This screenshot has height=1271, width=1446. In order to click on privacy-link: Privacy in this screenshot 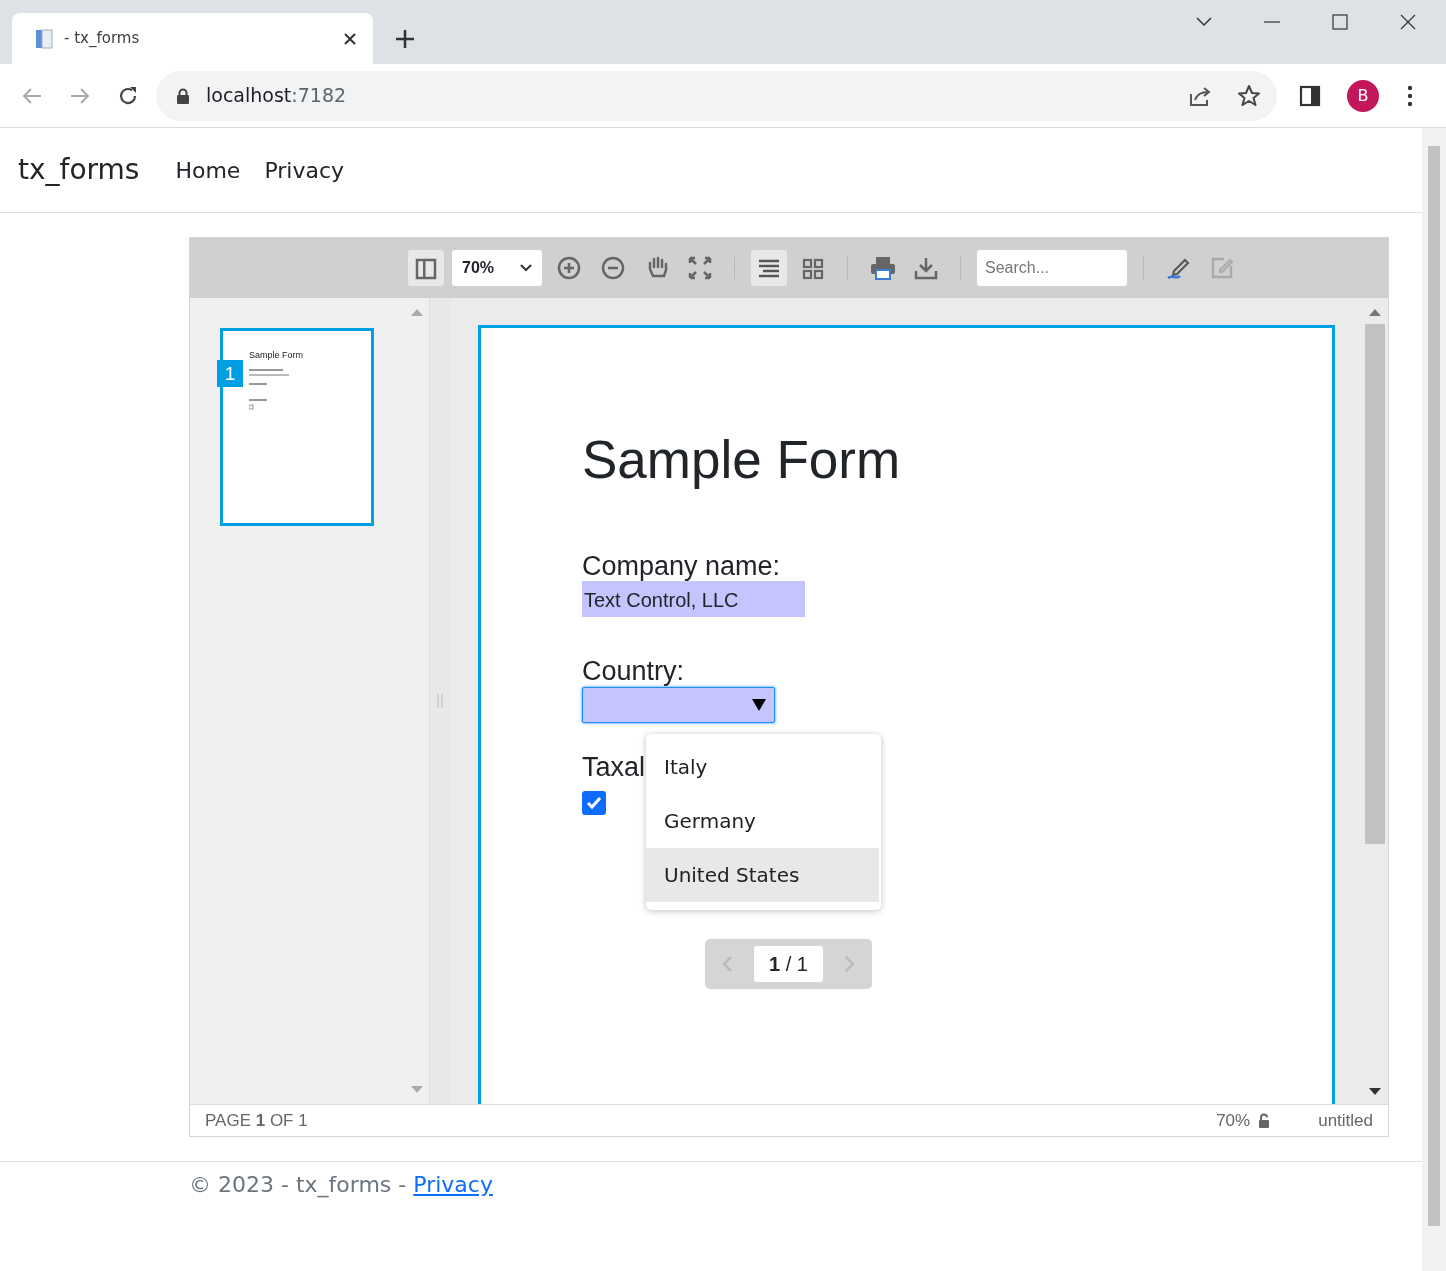, I will do `click(453, 1184)`.